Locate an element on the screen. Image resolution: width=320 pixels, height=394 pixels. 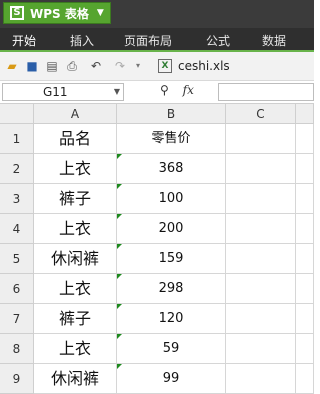
name-box: G11 ▼ is located at coordinates (63, 92).